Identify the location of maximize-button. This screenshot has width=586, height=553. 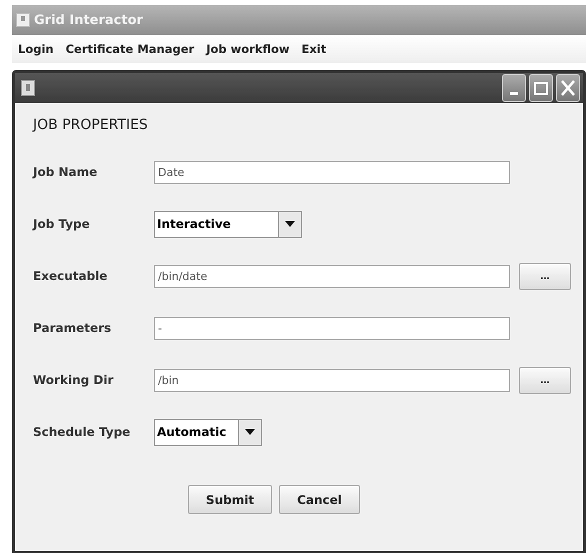
(541, 88).